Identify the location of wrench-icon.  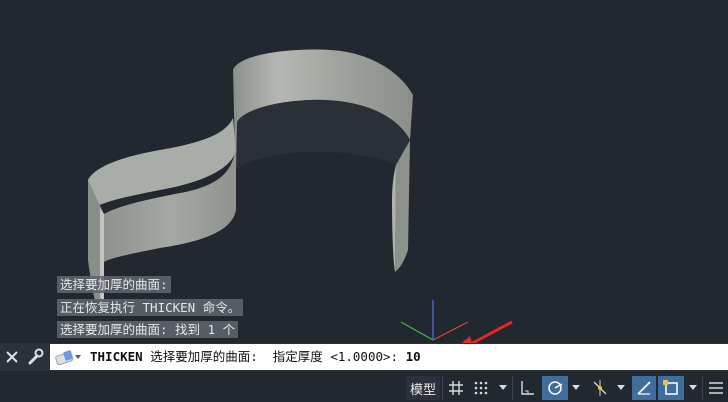
(35, 357).